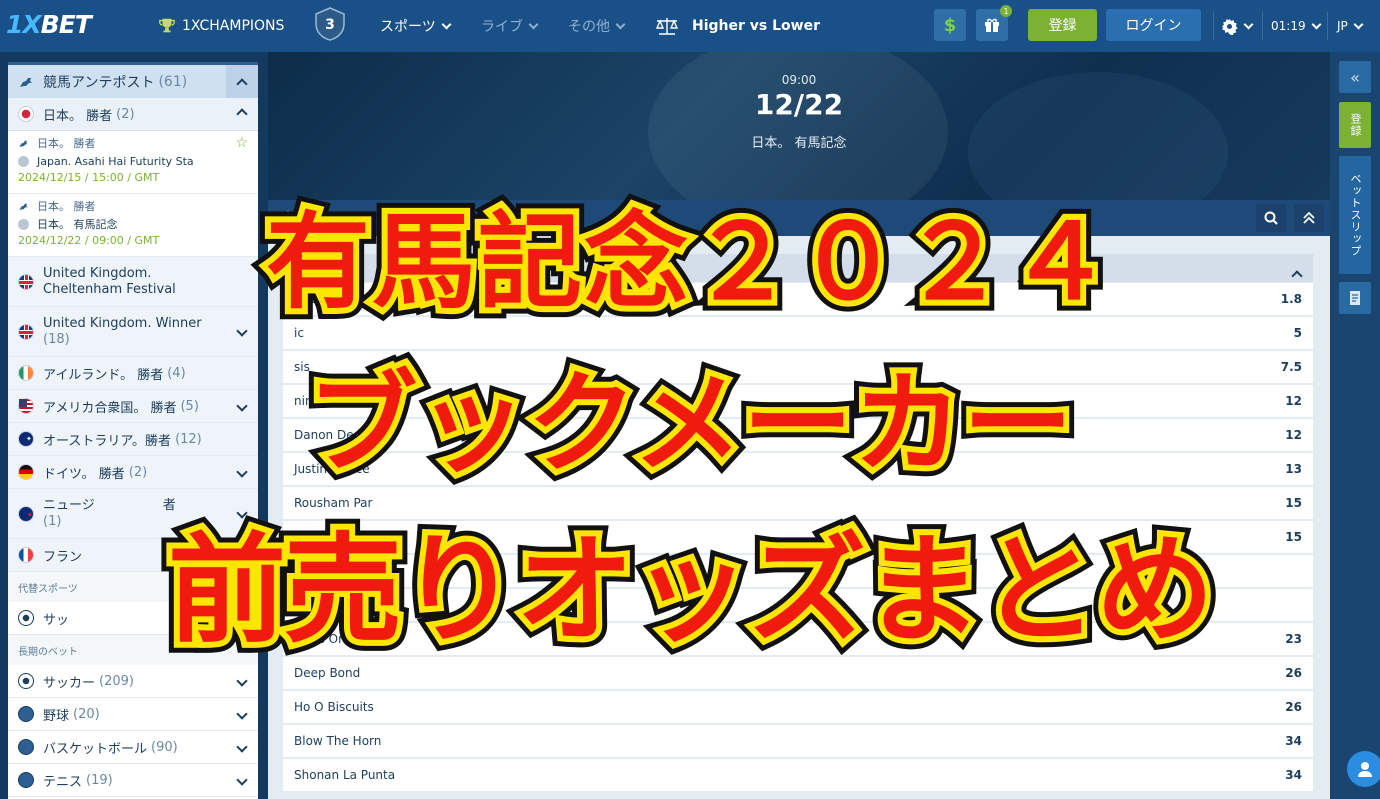  Describe the element at coordinates (690, 590) in the screenshot. I see `overlay-line3-text: 前売りオッズまとめ` at that location.